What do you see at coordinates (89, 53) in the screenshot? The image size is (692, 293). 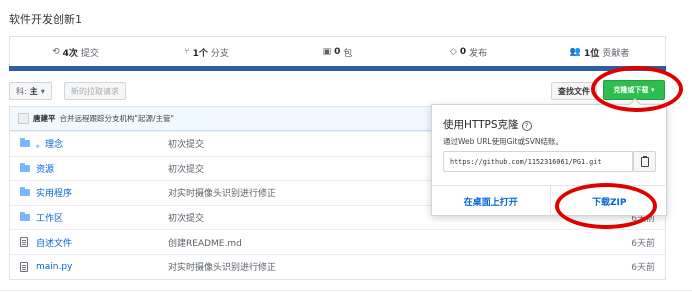 I see `stat-label: 提交` at bounding box center [89, 53].